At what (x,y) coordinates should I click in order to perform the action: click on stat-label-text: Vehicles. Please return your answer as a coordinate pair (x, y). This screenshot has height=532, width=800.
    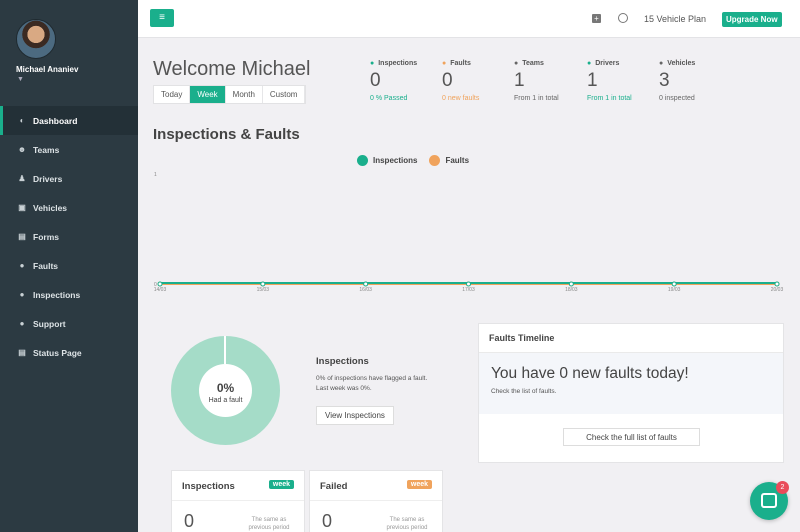
    Looking at the image, I should click on (681, 63).